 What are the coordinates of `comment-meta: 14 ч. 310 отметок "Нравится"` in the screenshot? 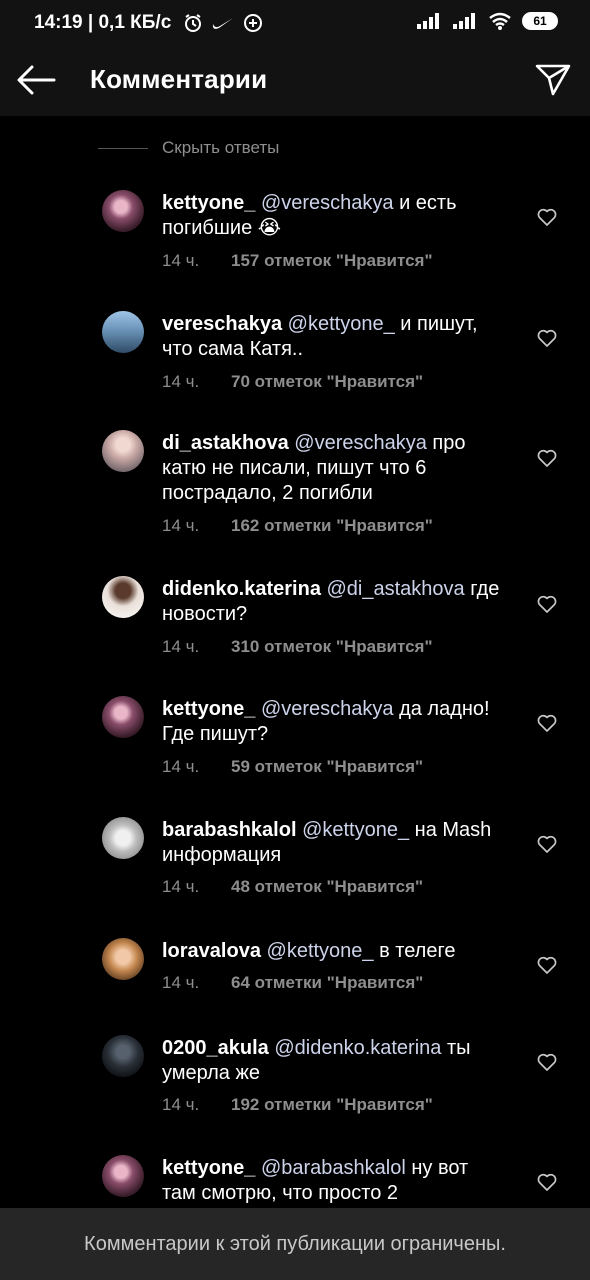 It's located at (297, 647).